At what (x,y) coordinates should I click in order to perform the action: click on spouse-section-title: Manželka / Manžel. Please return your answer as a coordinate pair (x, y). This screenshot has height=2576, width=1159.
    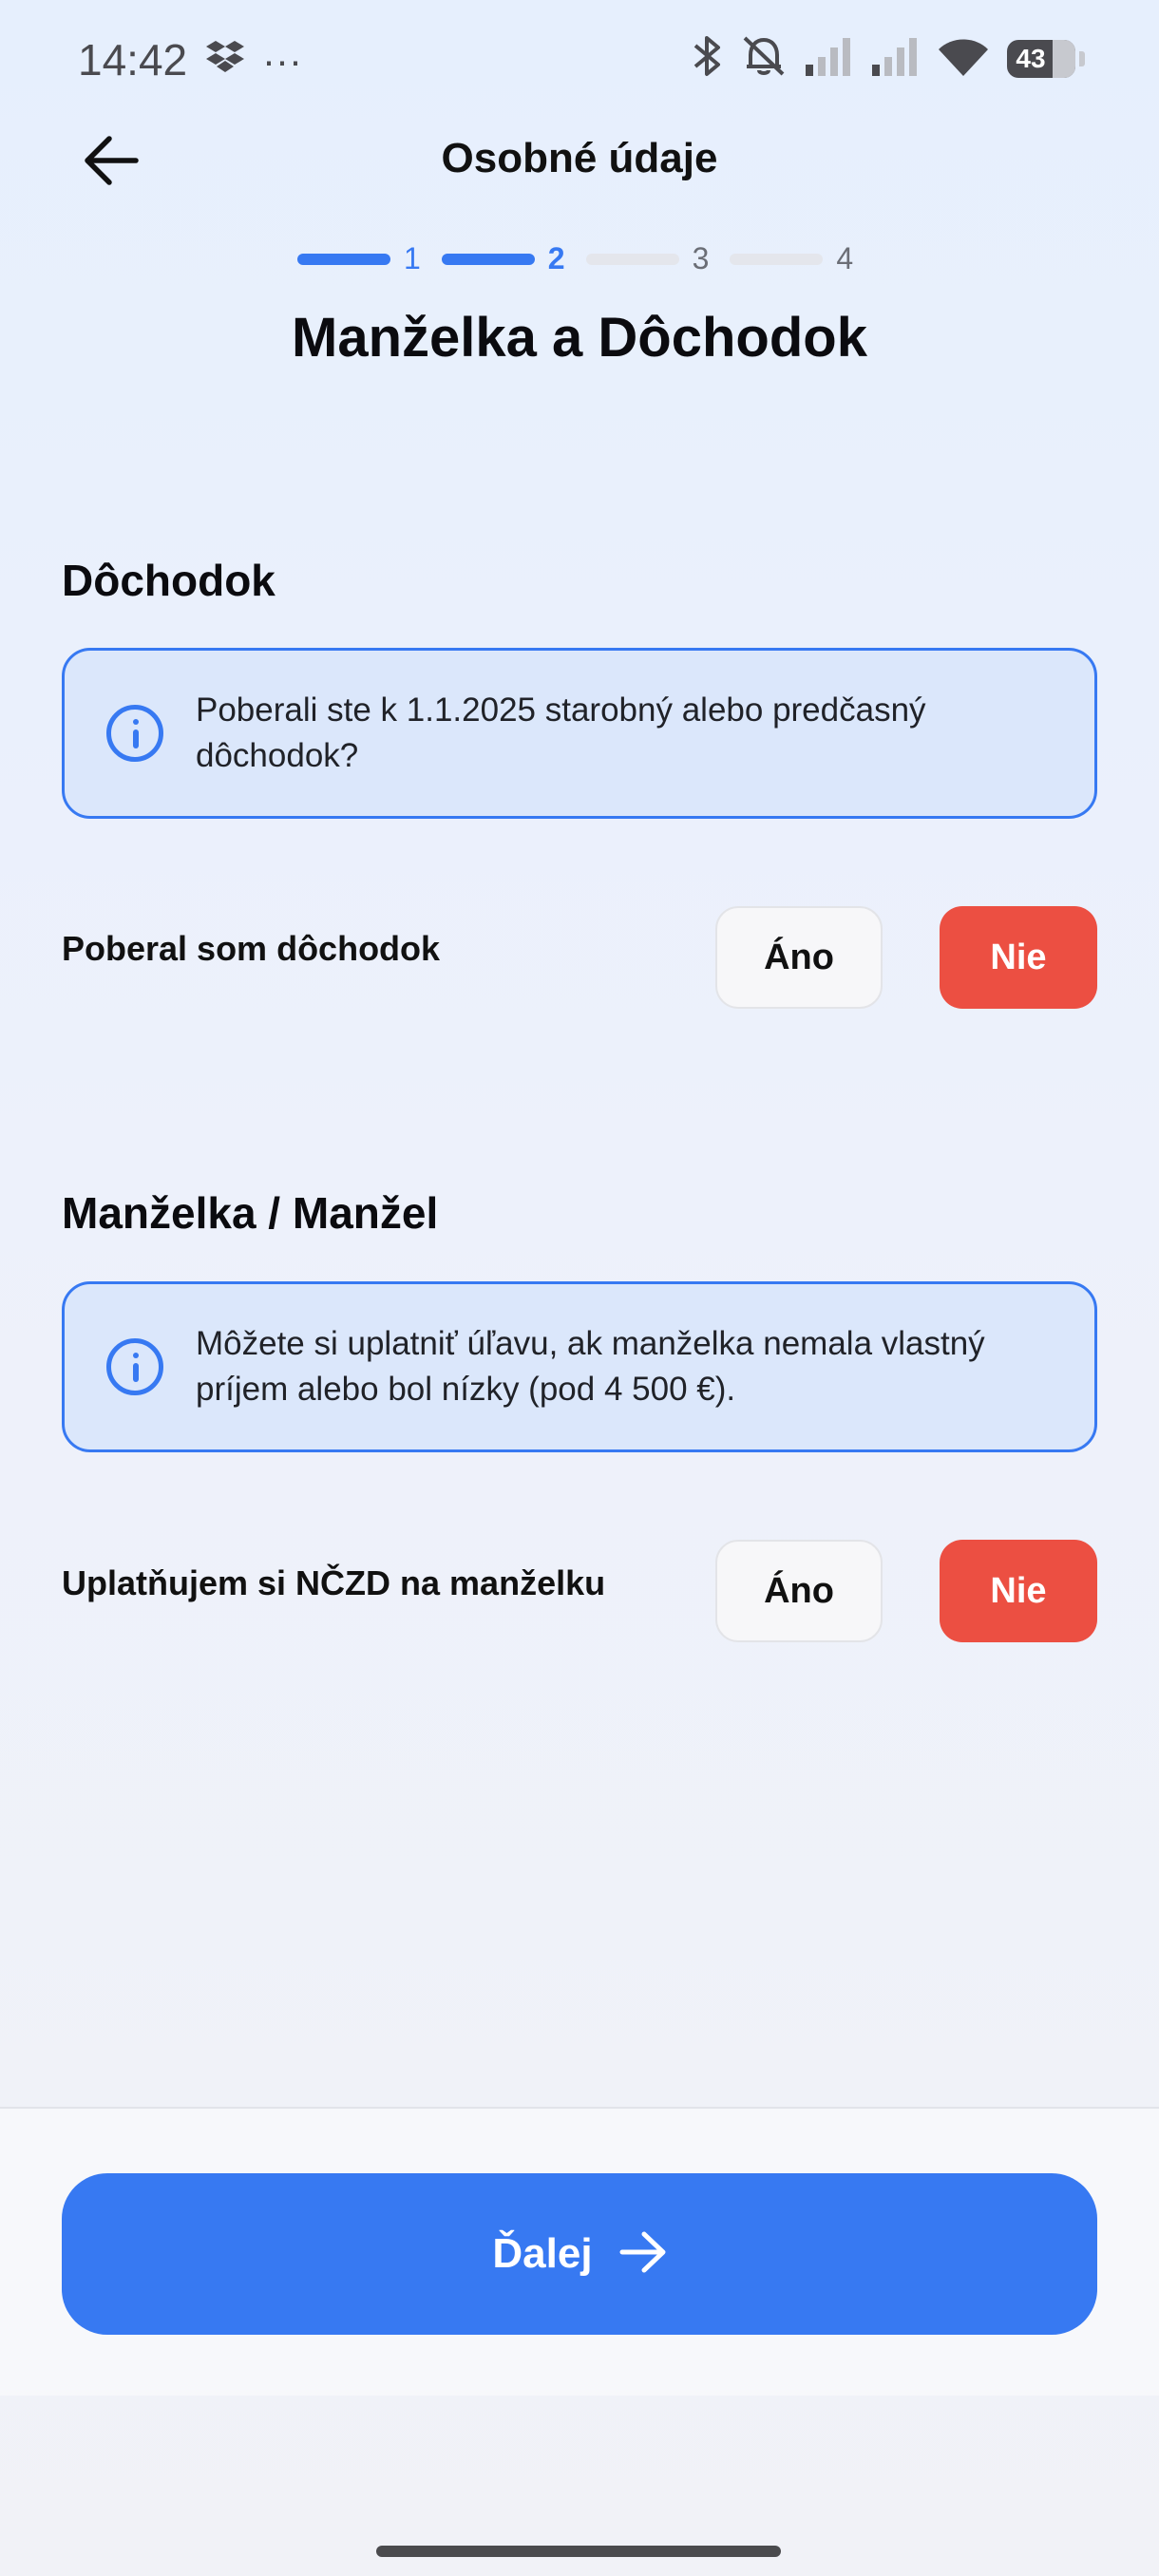
    Looking at the image, I should click on (250, 1213).